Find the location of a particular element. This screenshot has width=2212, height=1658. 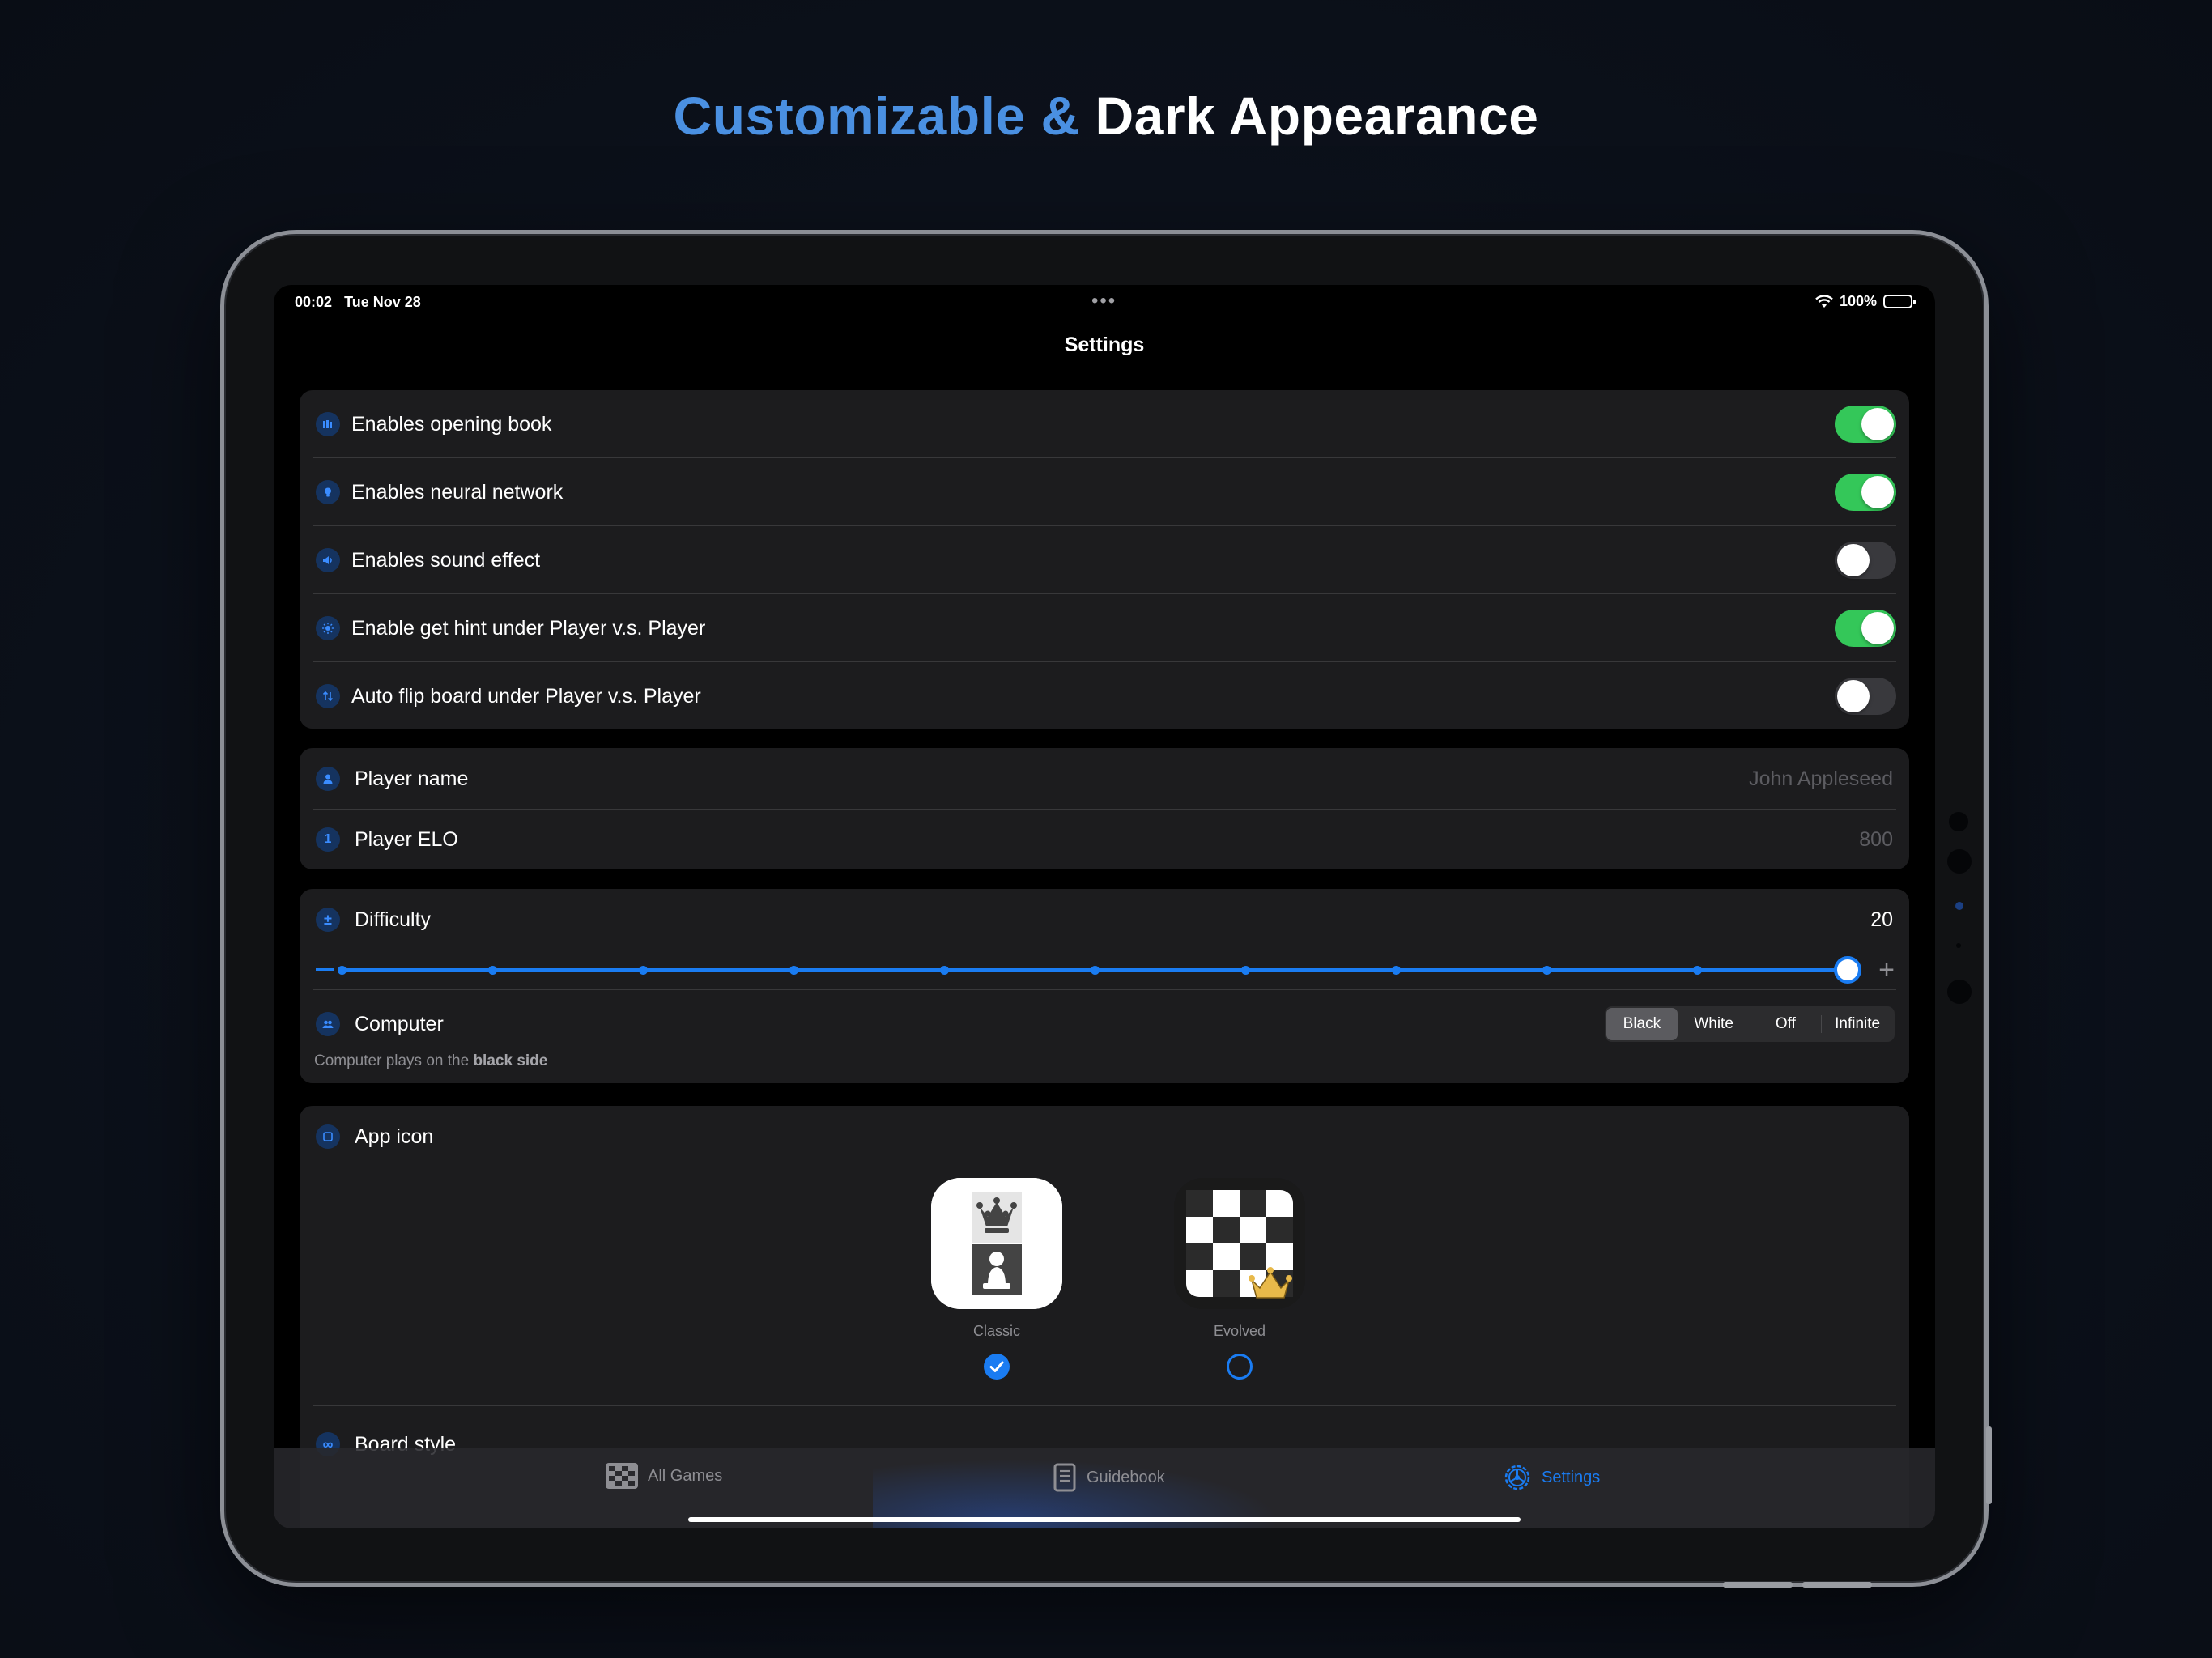

difficulty-label: Difficulty is located at coordinates (393, 919).